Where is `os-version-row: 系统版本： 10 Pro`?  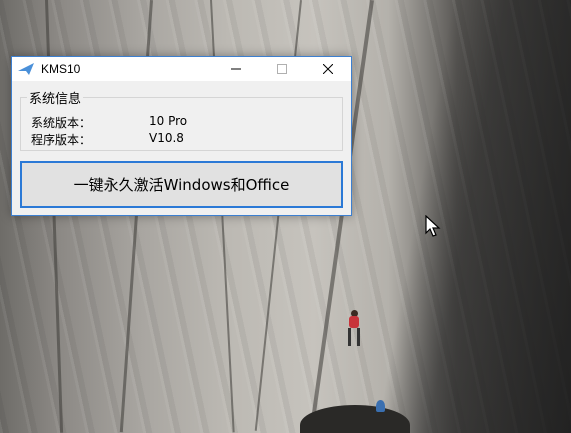 os-version-row: 系统版本： 10 Pro is located at coordinates (109, 122).